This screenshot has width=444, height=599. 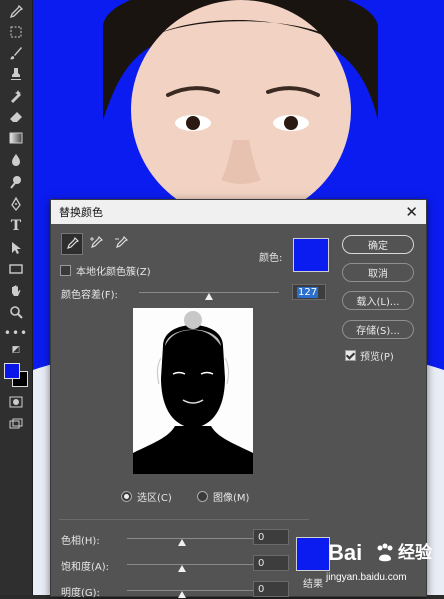 I want to click on ok-button: 确定, so click(x=378, y=244).